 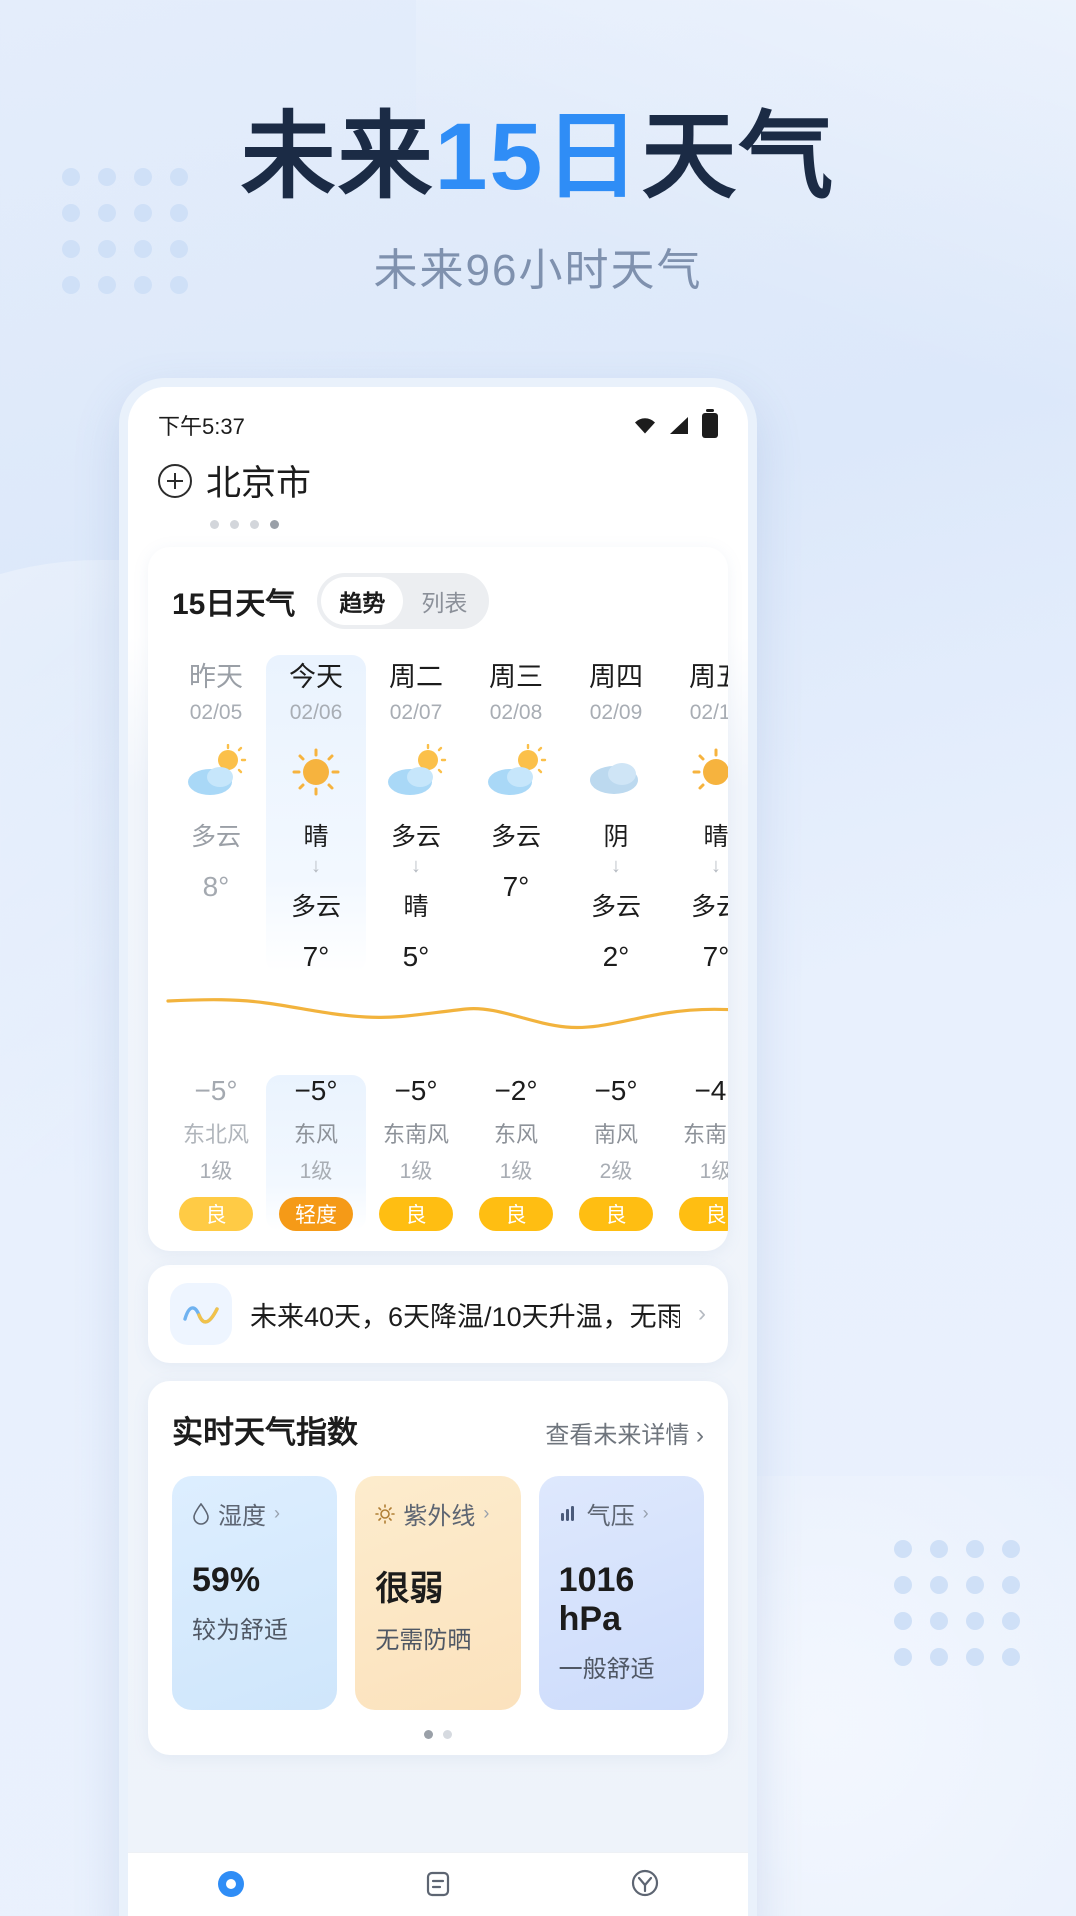 I want to click on tab-weather, so click(x=231, y=1884).